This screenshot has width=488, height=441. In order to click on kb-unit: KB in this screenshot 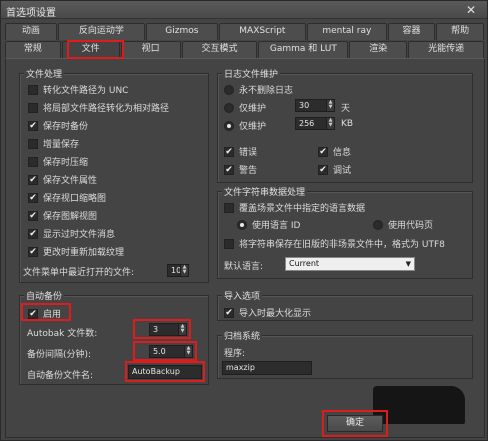, I will do `click(347, 124)`.